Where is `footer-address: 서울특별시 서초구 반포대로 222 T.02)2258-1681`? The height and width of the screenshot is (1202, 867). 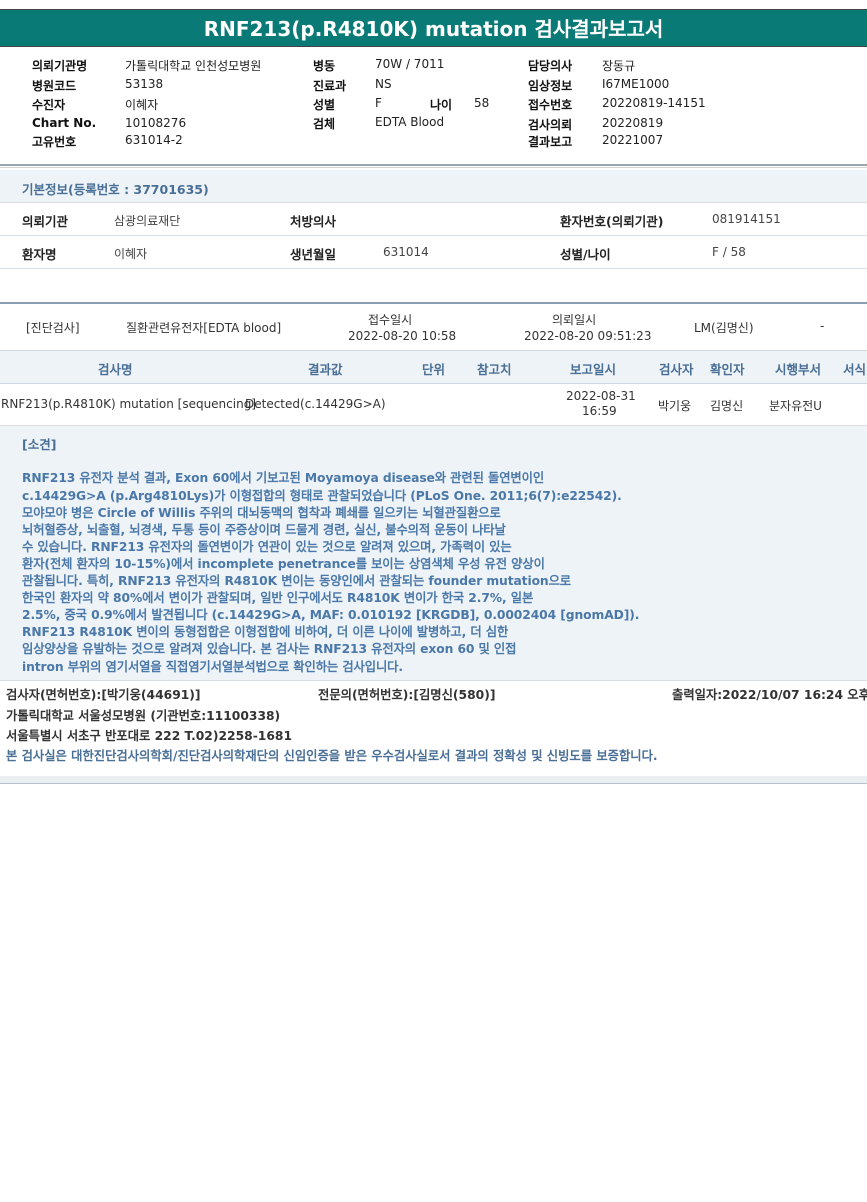
footer-address: 서울특별시 서초구 반포대로 222 T.02)2258-1681 is located at coordinates (149, 736).